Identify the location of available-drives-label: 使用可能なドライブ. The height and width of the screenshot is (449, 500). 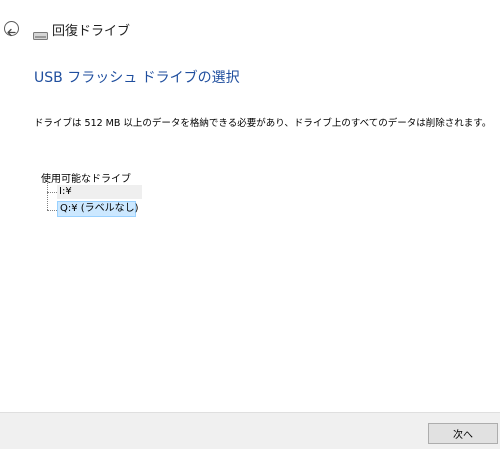
(86, 179).